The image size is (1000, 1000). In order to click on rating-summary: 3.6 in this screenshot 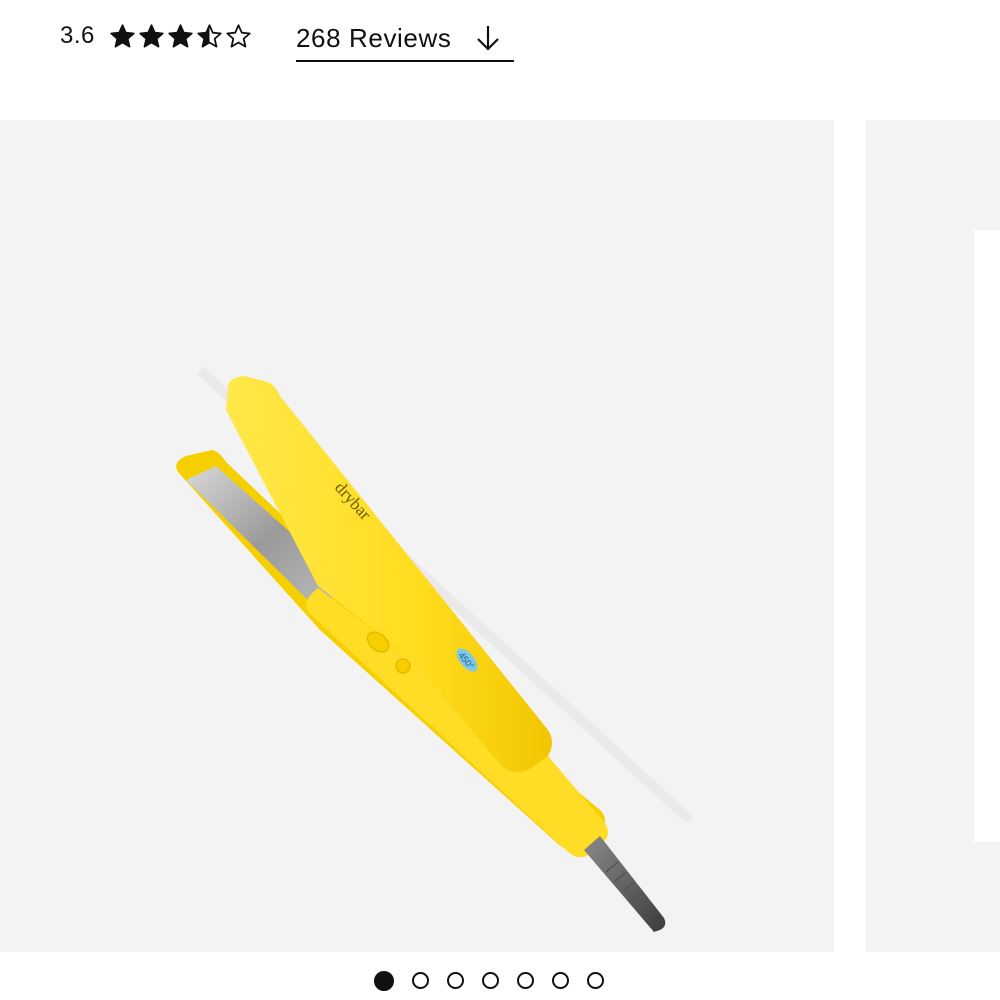, I will do `click(156, 36)`.